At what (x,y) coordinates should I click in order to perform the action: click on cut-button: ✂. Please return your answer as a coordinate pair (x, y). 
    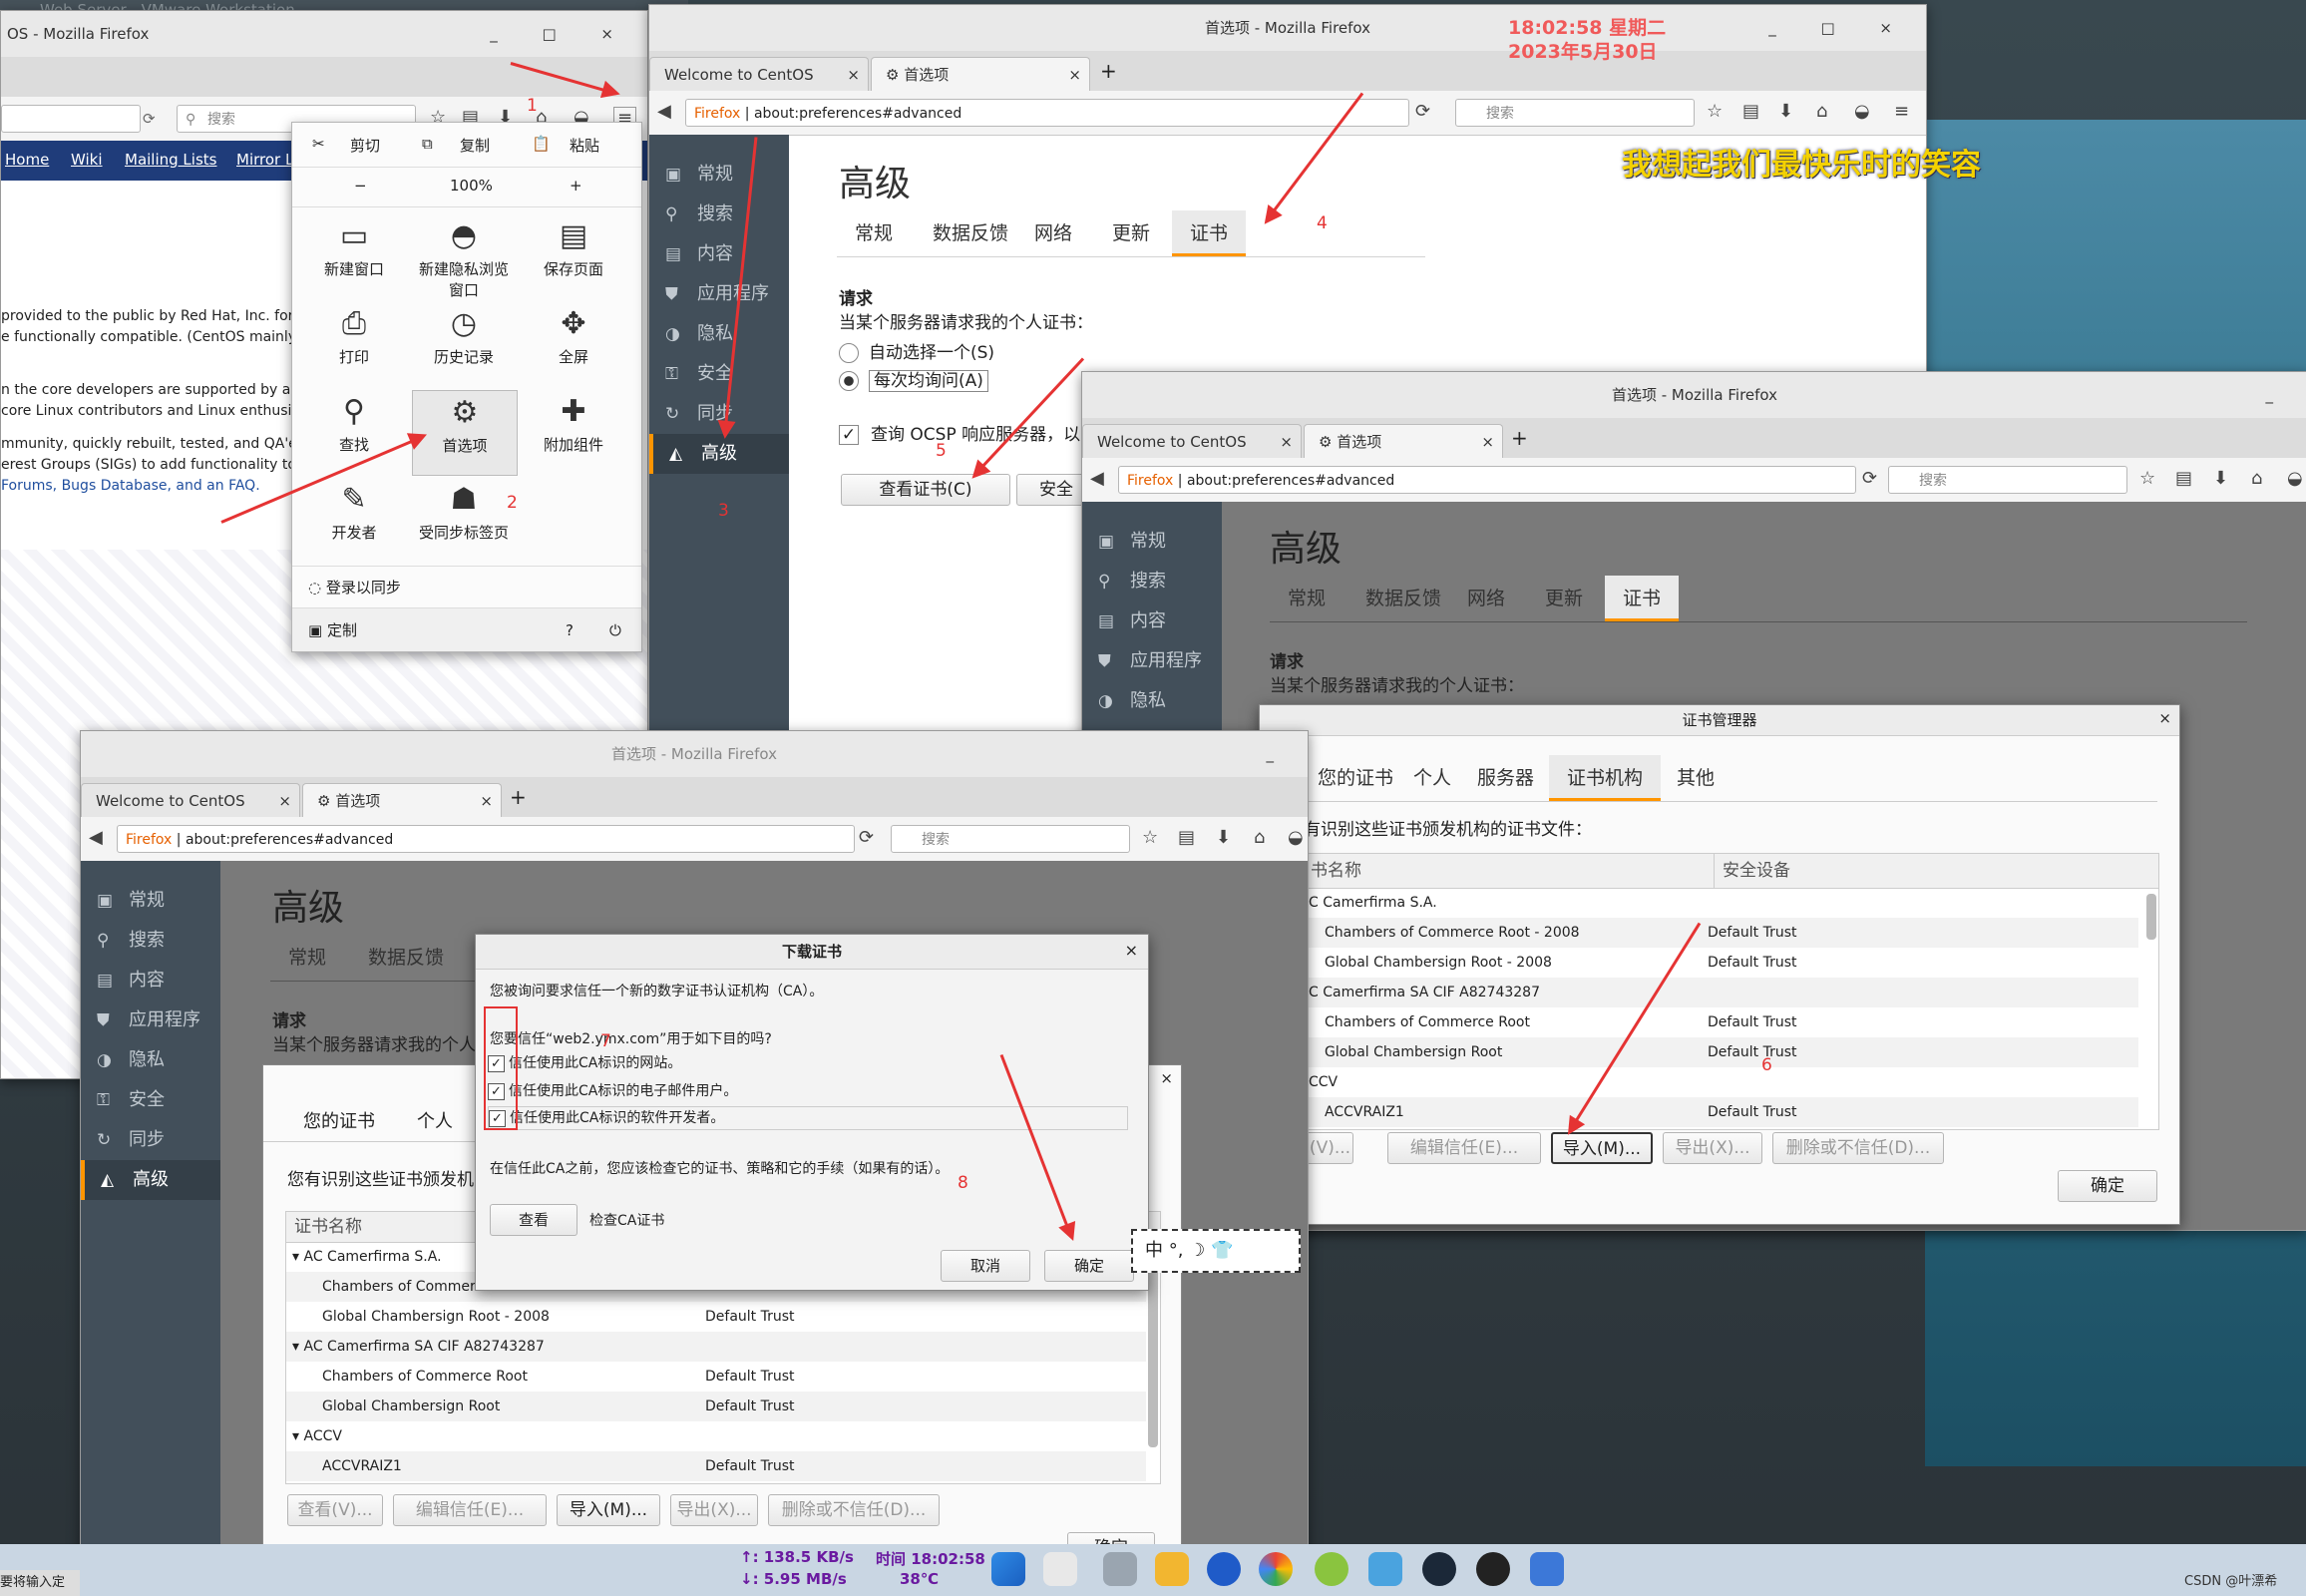
    Looking at the image, I should click on (318, 144).